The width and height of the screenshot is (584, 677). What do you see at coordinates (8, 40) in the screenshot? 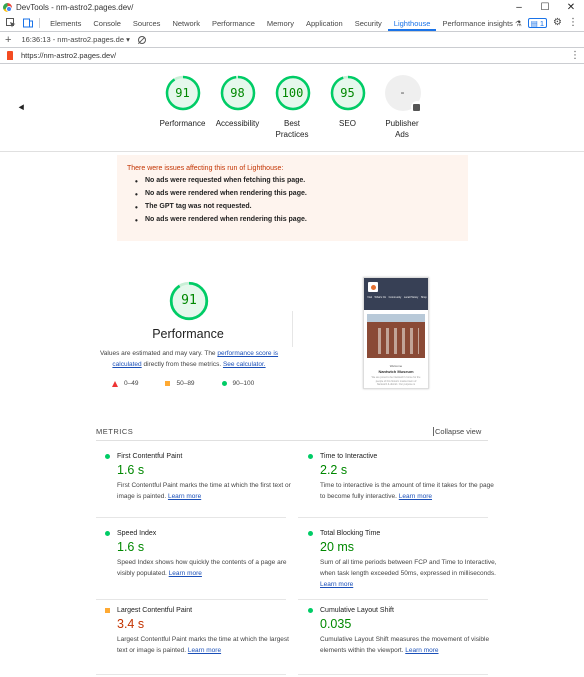
I see `new-report-icon: +` at bounding box center [8, 40].